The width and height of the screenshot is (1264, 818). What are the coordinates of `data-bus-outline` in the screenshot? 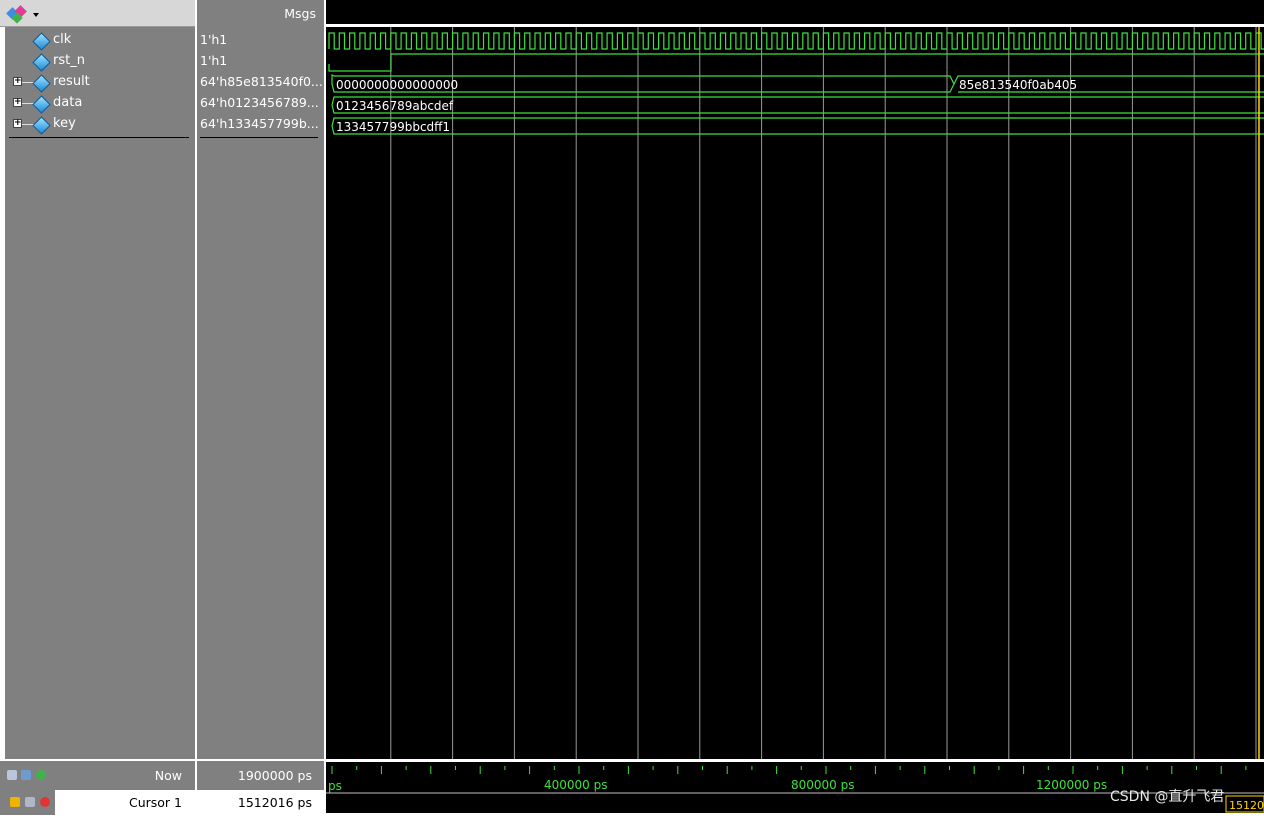 It's located at (797, 105).